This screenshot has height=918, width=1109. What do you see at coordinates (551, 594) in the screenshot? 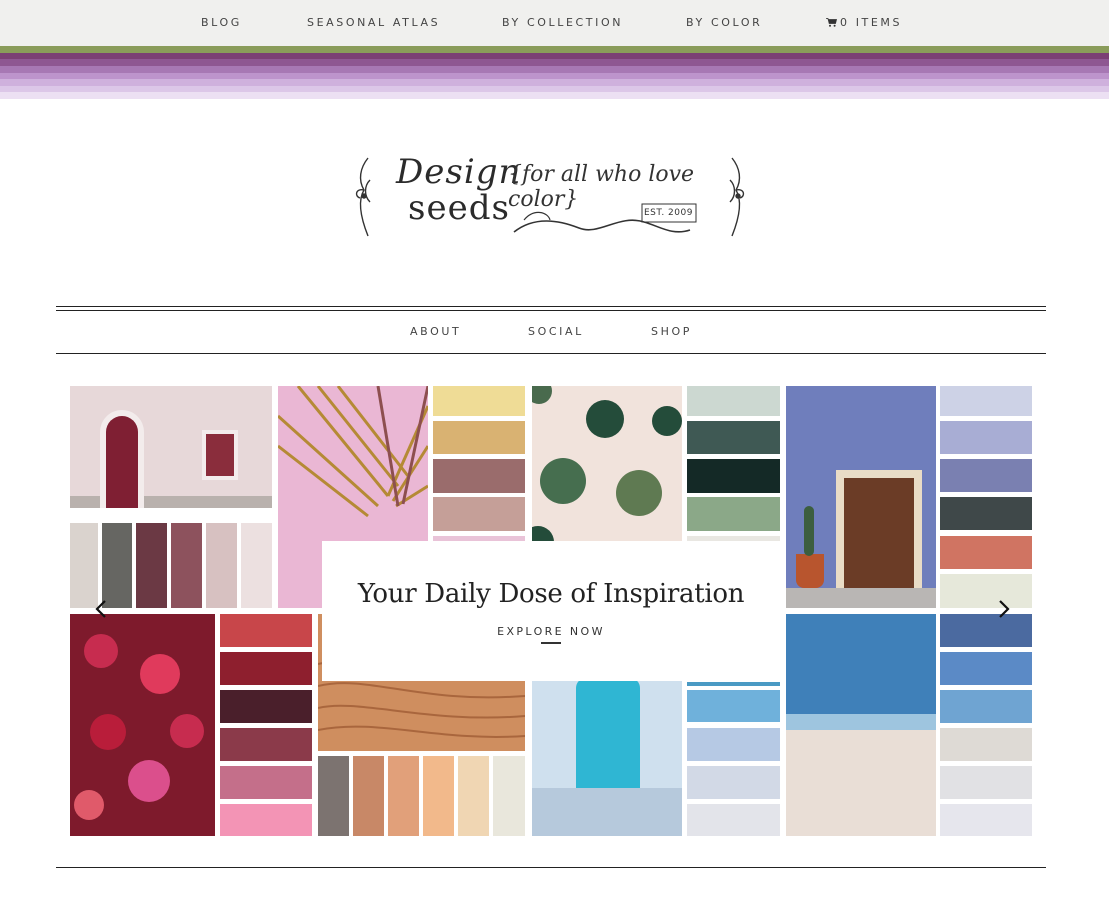
I see `hero-title: Your Daily Dose of Inspiration` at bounding box center [551, 594].